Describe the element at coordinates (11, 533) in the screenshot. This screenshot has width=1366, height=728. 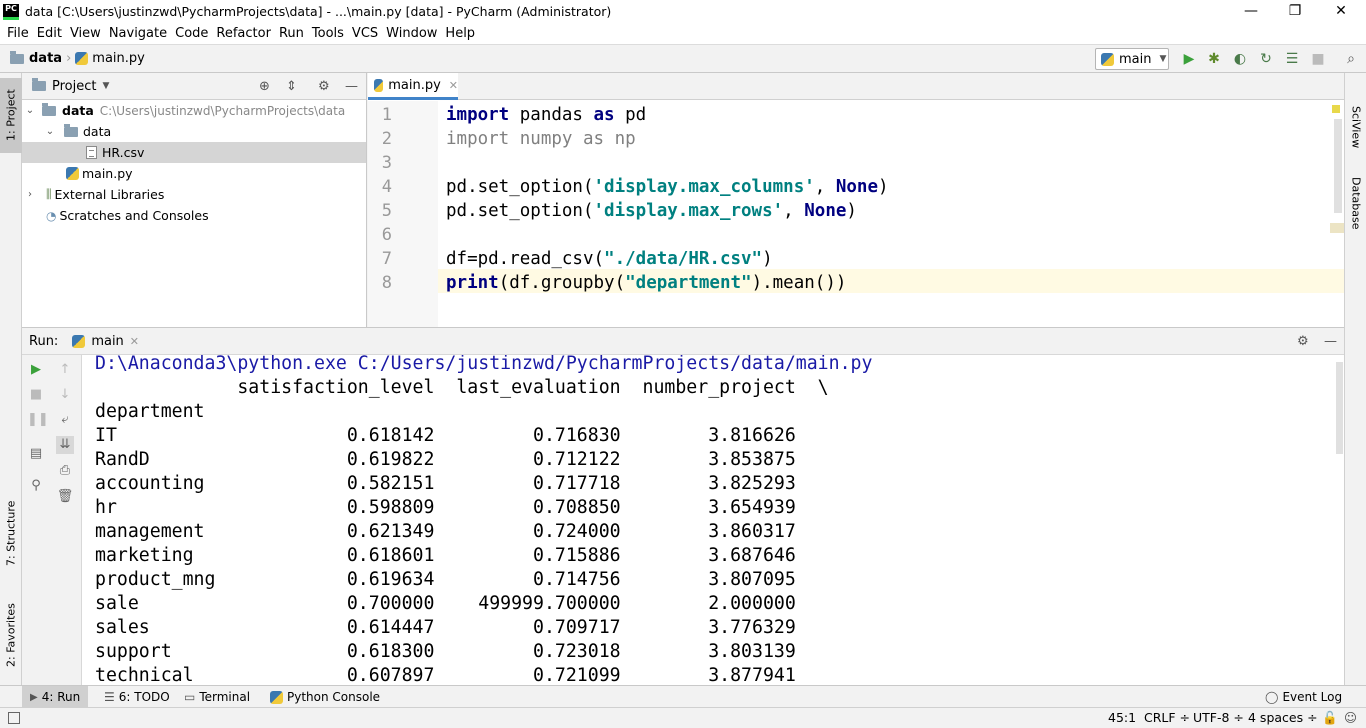
I see `structure-tool-tab: 7: Structure` at that location.